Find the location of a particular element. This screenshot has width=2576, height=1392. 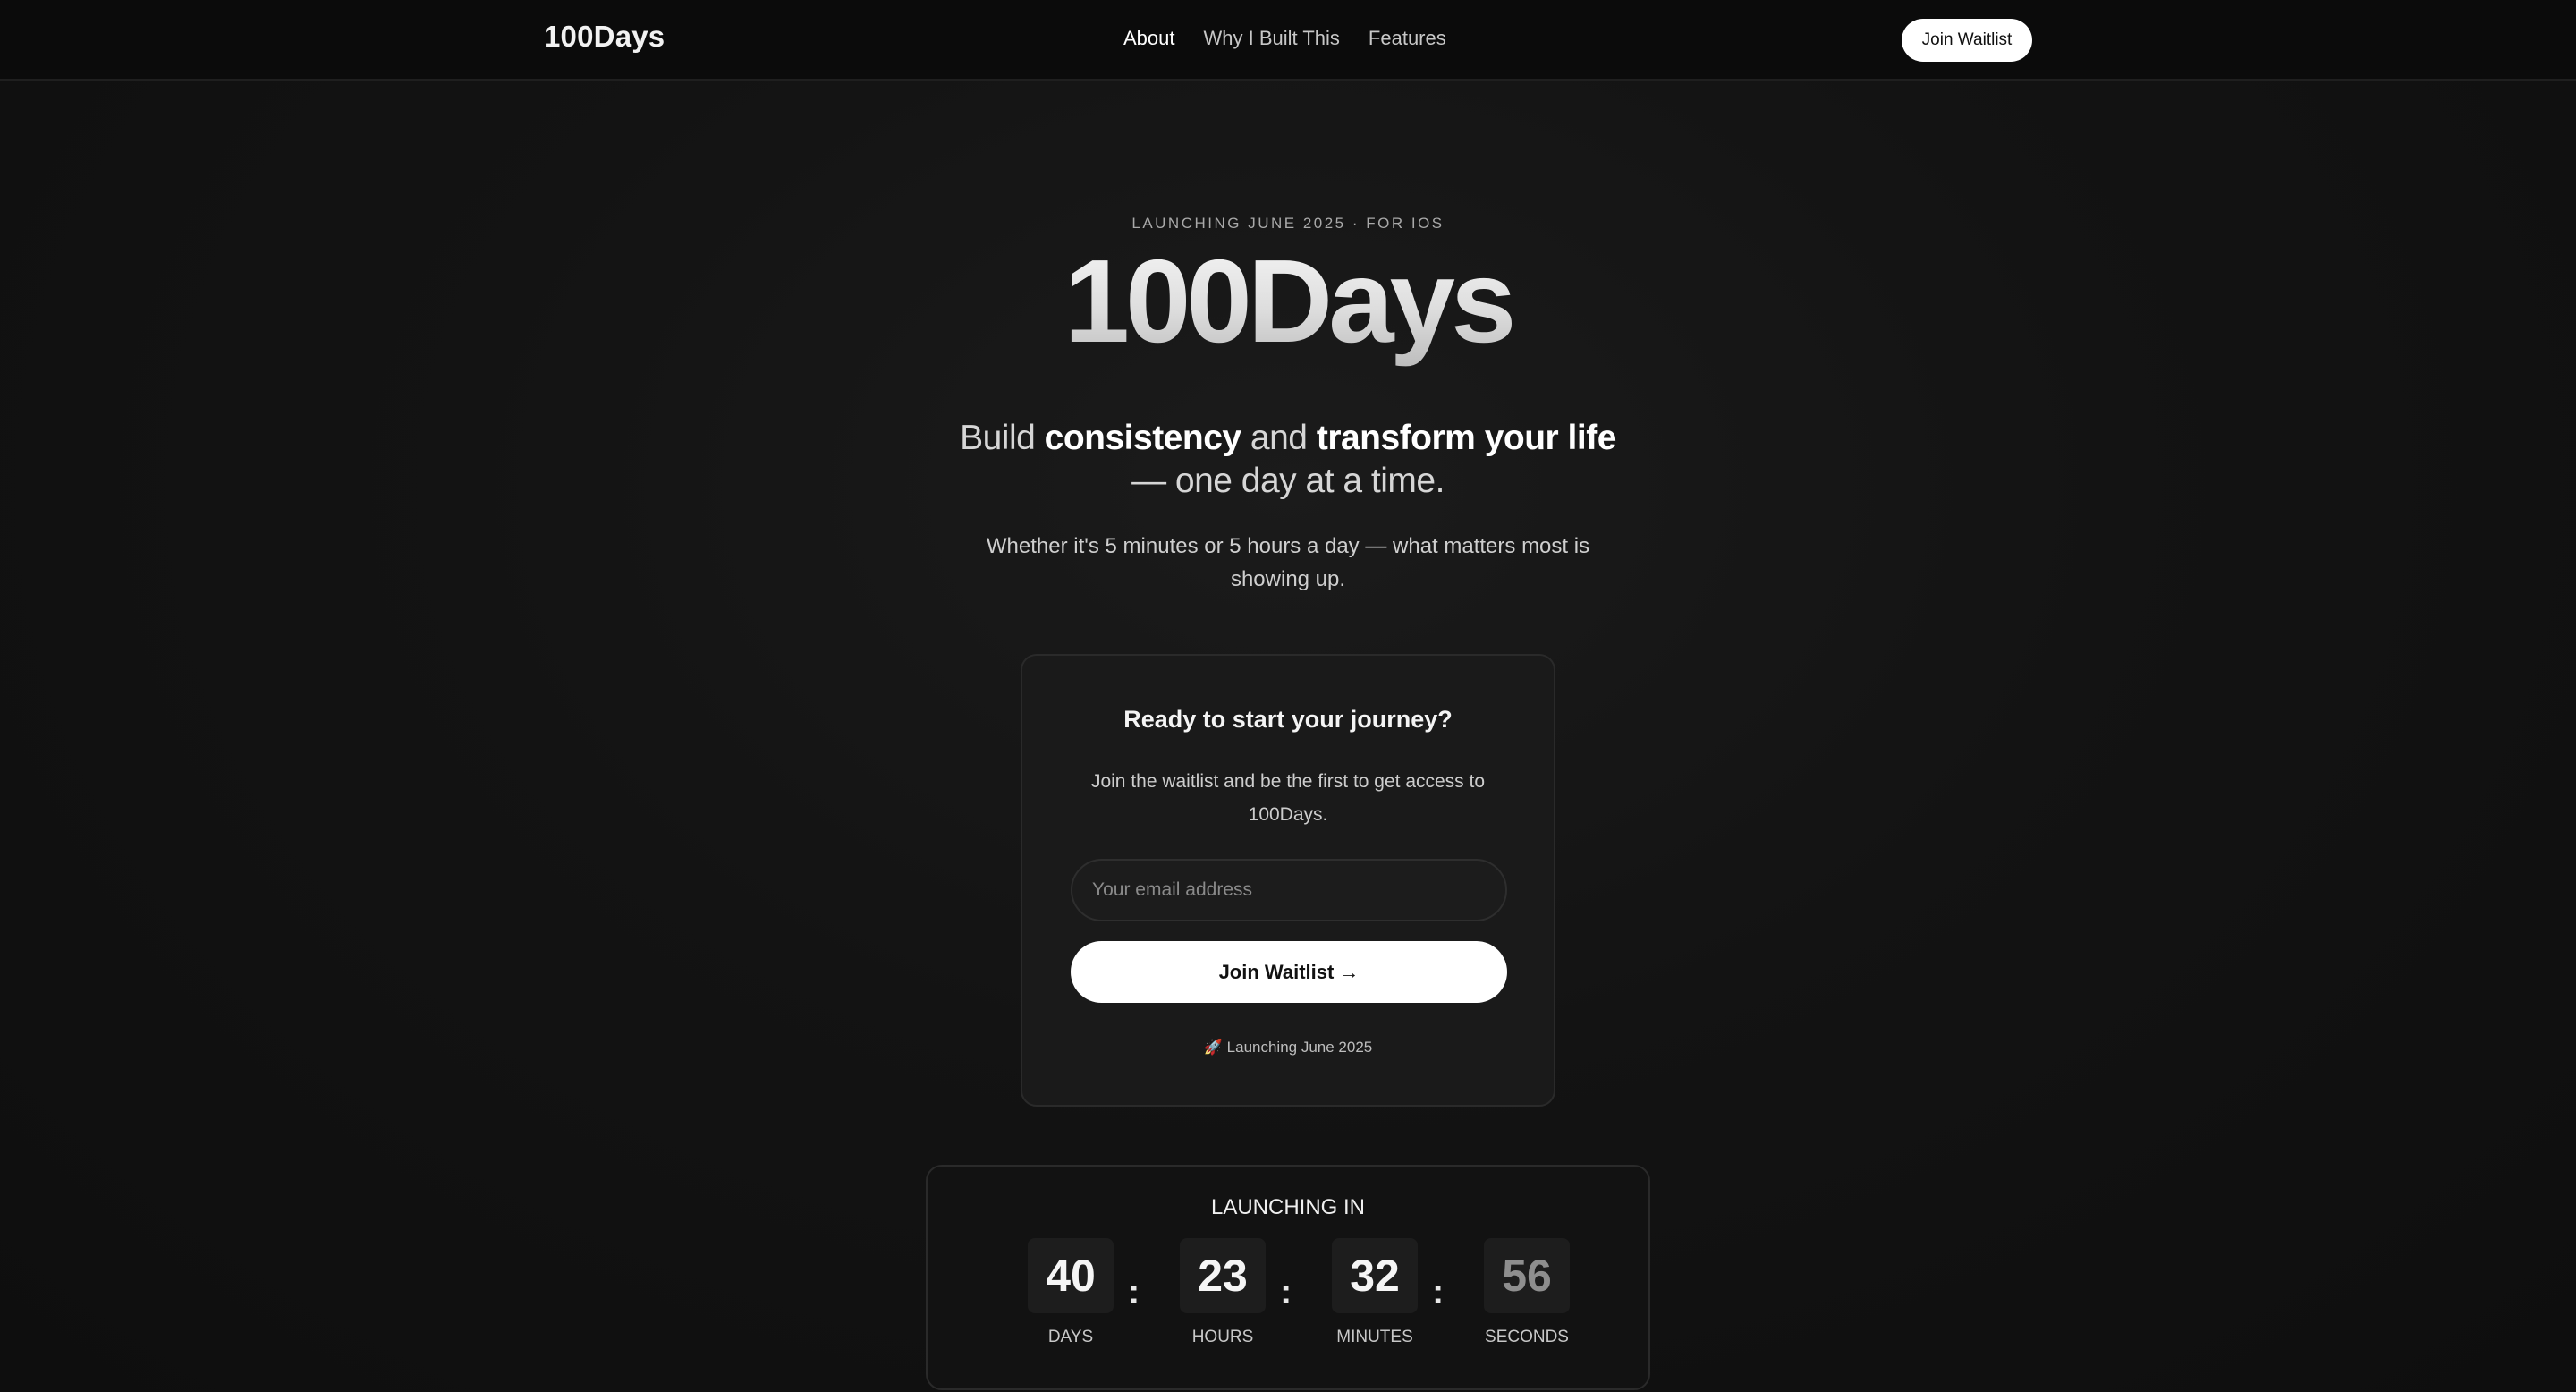

nav-join-waitlist-button: Join Waitlist is located at coordinates (1967, 40).